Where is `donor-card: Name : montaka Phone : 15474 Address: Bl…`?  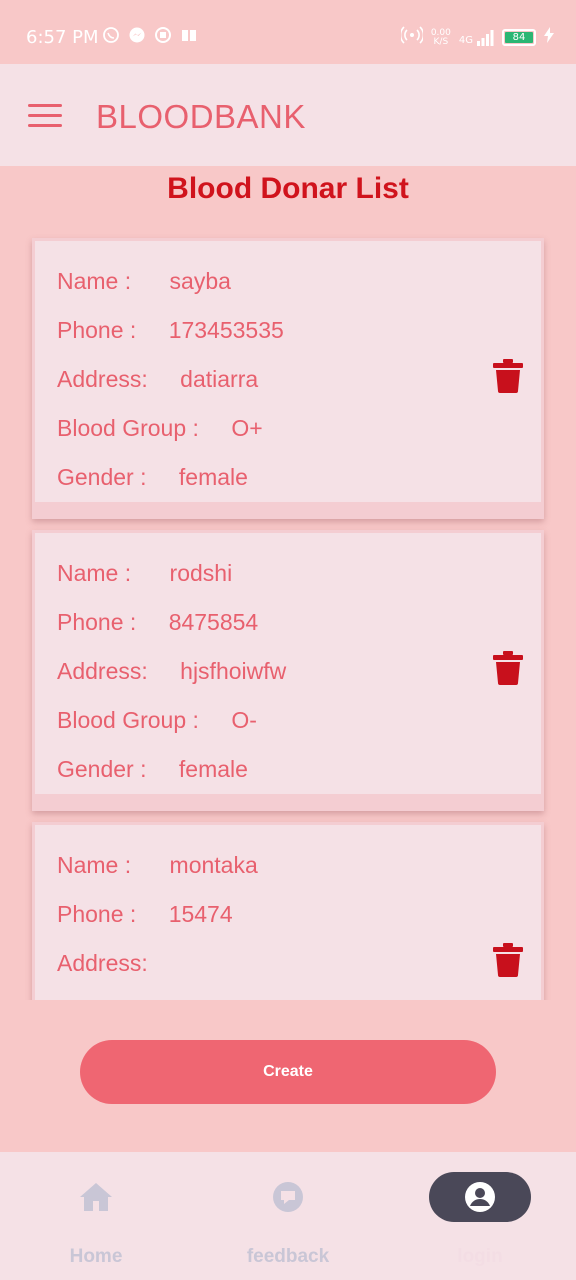 donor-card: Name : montaka Phone : 15474 Address: Bl… is located at coordinates (288, 911).